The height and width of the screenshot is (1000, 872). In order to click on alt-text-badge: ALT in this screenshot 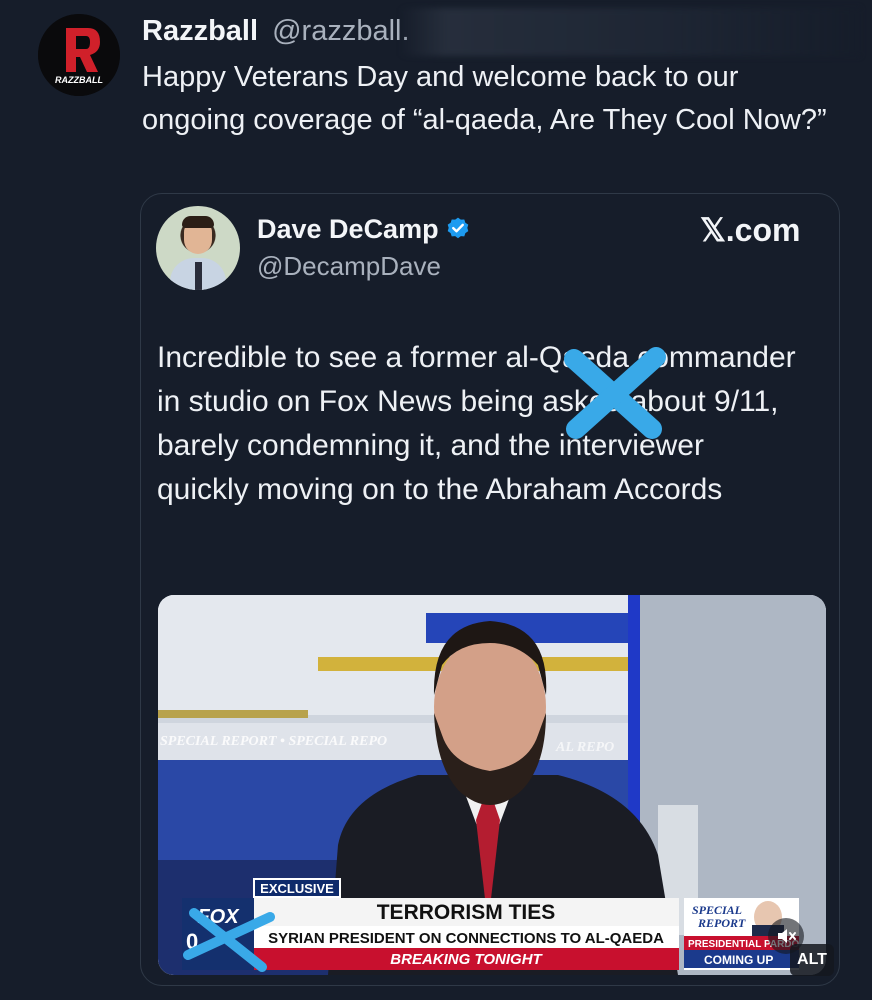, I will do `click(812, 960)`.